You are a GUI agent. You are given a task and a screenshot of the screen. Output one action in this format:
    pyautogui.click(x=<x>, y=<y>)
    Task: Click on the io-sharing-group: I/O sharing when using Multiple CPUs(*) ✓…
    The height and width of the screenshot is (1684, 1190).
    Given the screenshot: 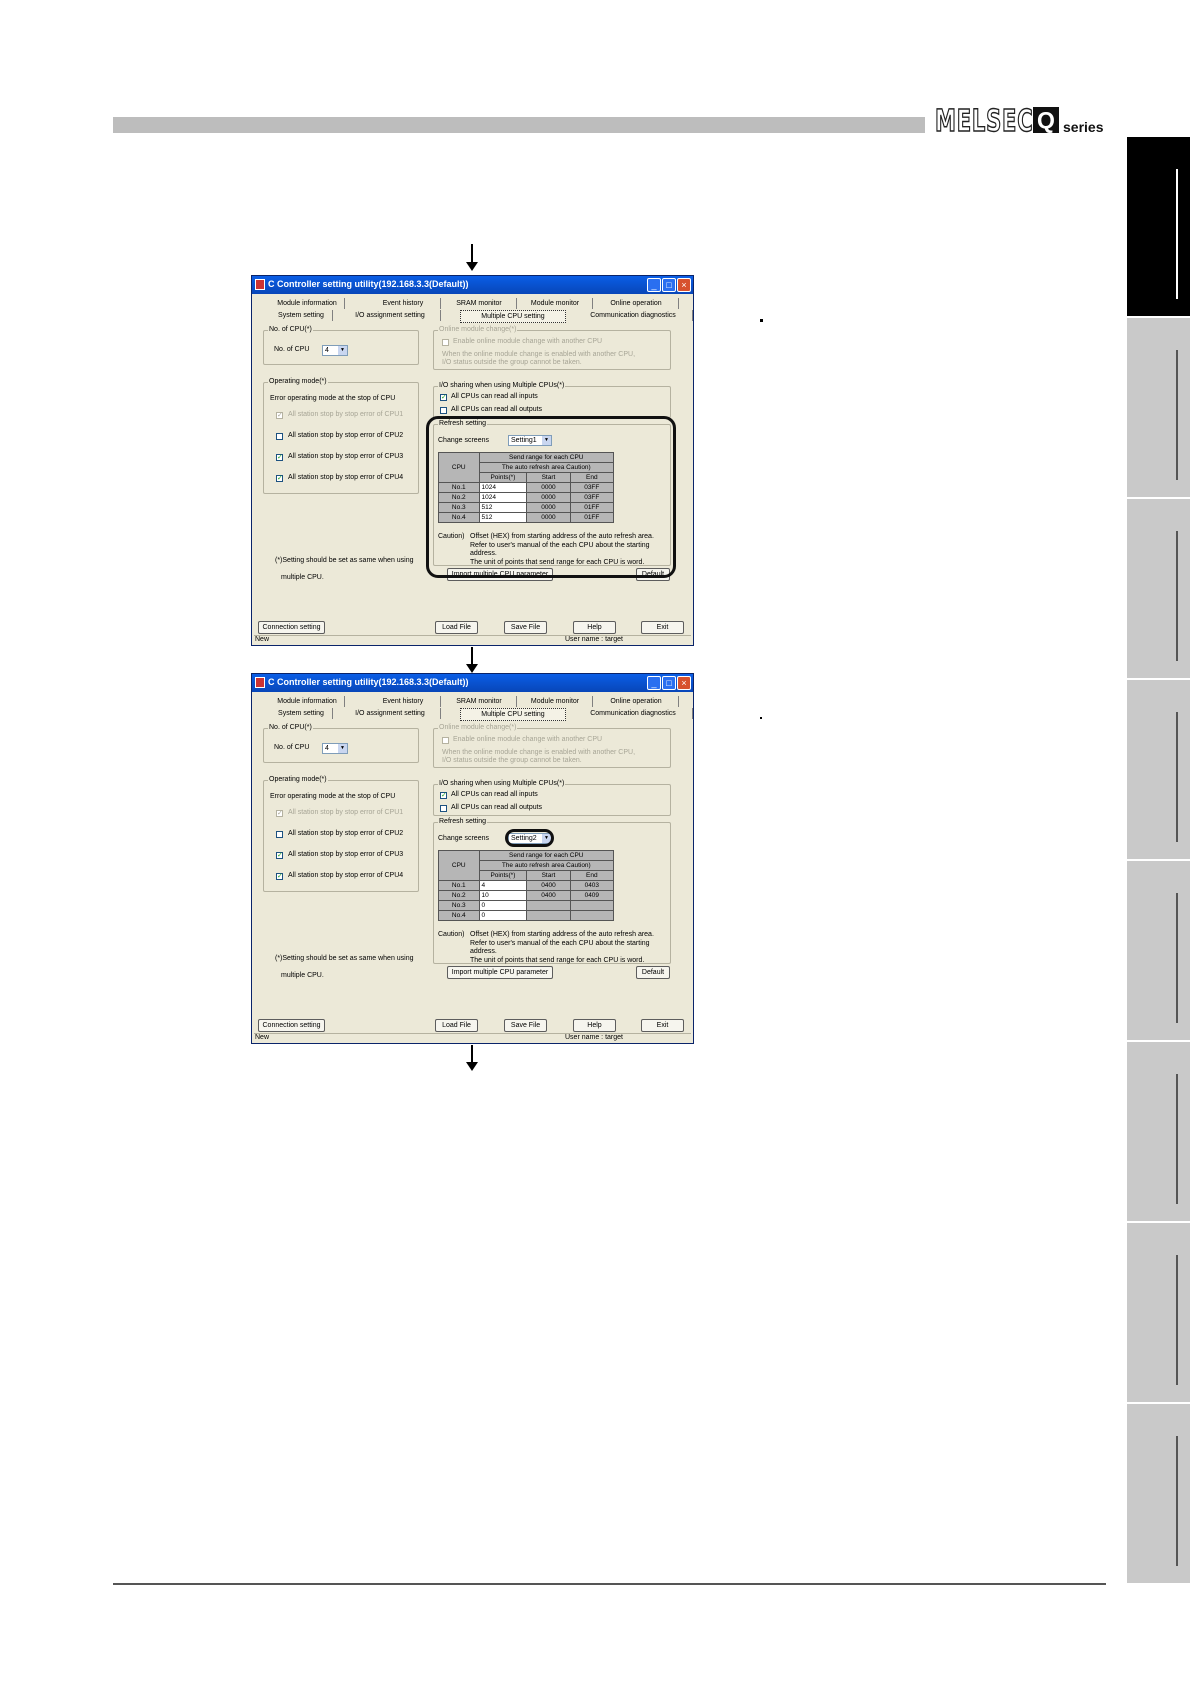 What is the action you would take?
    pyautogui.click(x=552, y=400)
    